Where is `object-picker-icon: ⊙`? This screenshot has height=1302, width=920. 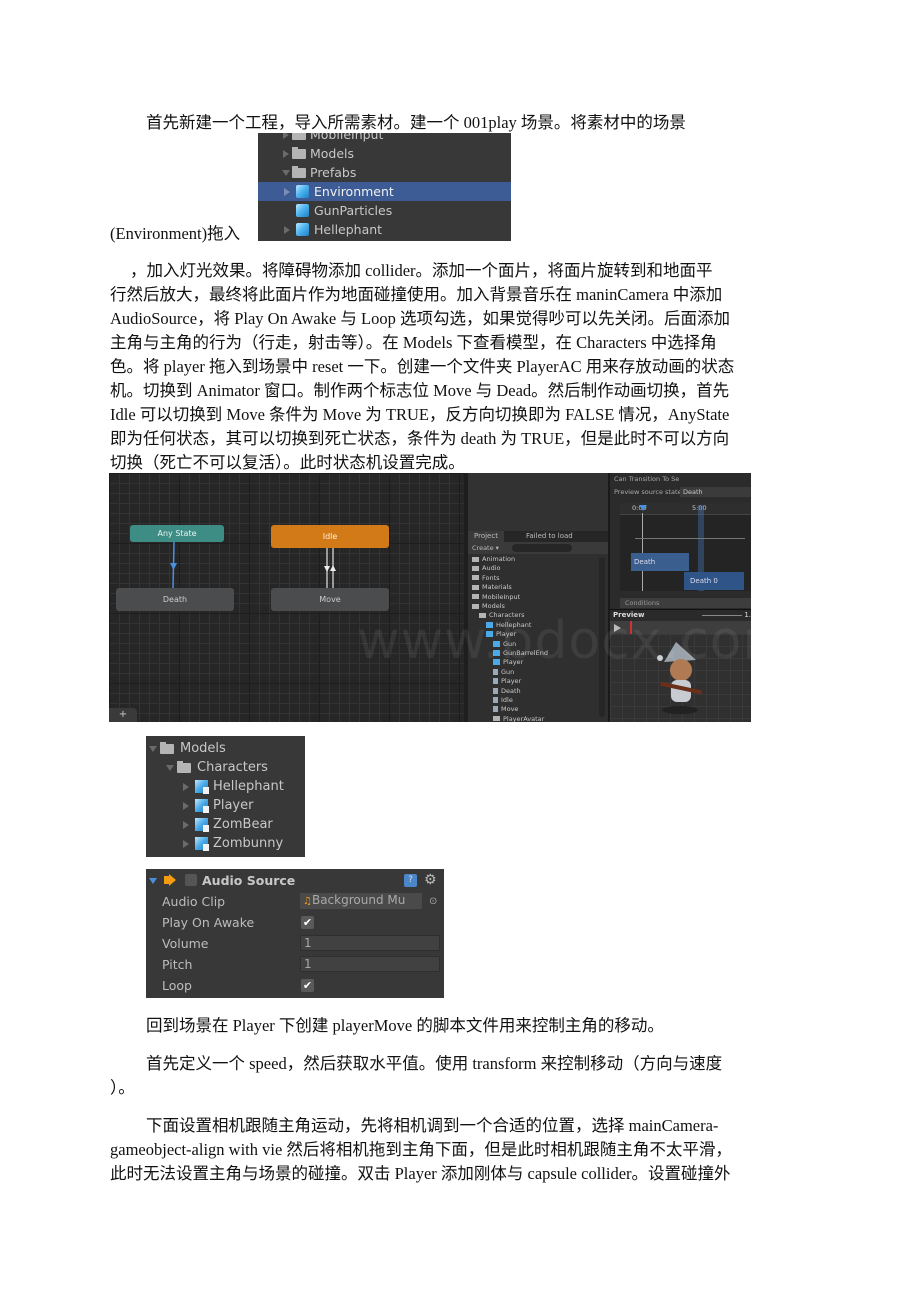
object-picker-icon: ⊙ is located at coordinates (433, 901).